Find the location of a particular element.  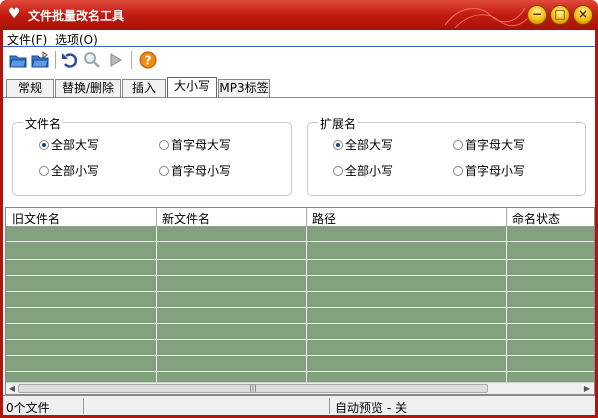

extension-all-upper-radio: 全部大写 is located at coordinates (363, 144).